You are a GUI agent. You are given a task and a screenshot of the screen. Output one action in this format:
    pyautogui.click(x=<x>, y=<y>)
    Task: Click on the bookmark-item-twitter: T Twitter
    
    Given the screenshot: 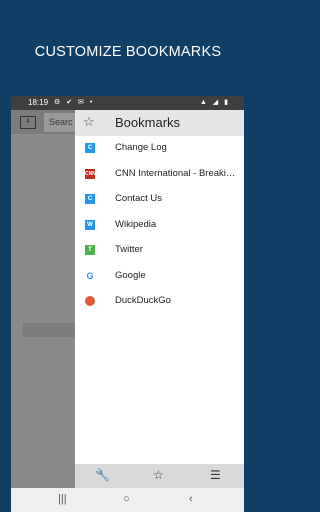 What is the action you would take?
    pyautogui.click(x=159, y=251)
    